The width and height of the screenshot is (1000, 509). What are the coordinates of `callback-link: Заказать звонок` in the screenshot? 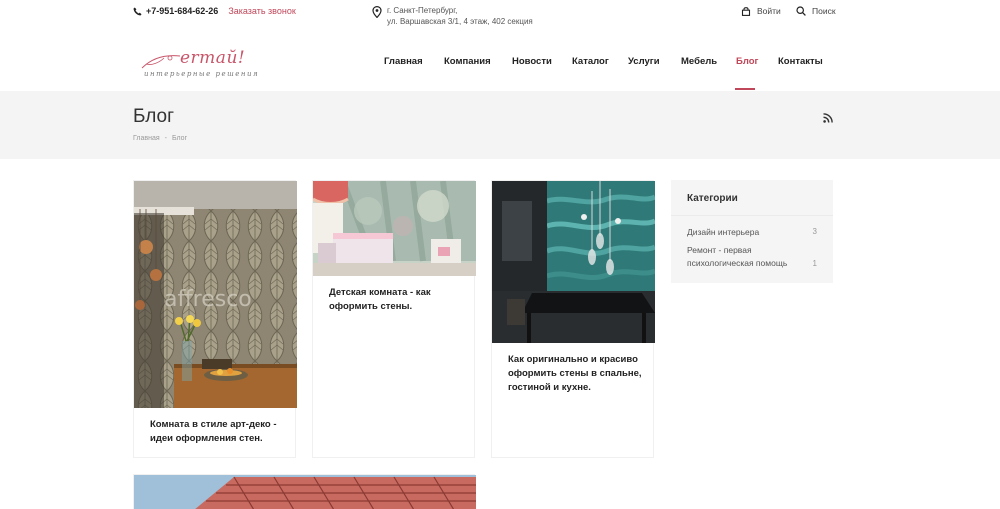 It's located at (261, 11).